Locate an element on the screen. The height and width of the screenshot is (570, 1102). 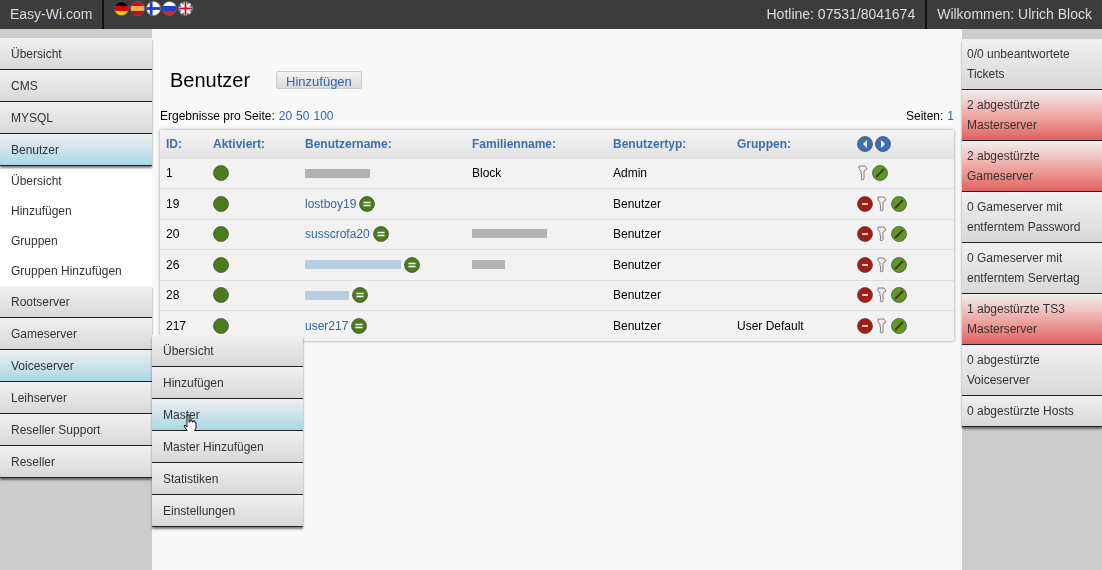
notice-item: 2 abgestürzte Masterserver is located at coordinates (1032, 115).